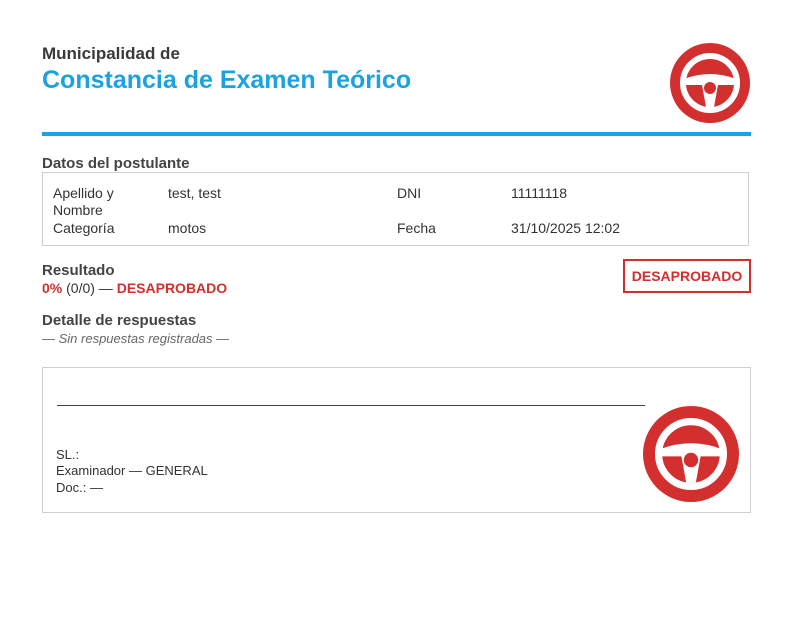 This screenshot has width=792, height=641. Describe the element at coordinates (409, 193) in the screenshot. I see `dni-label: DNI` at that location.